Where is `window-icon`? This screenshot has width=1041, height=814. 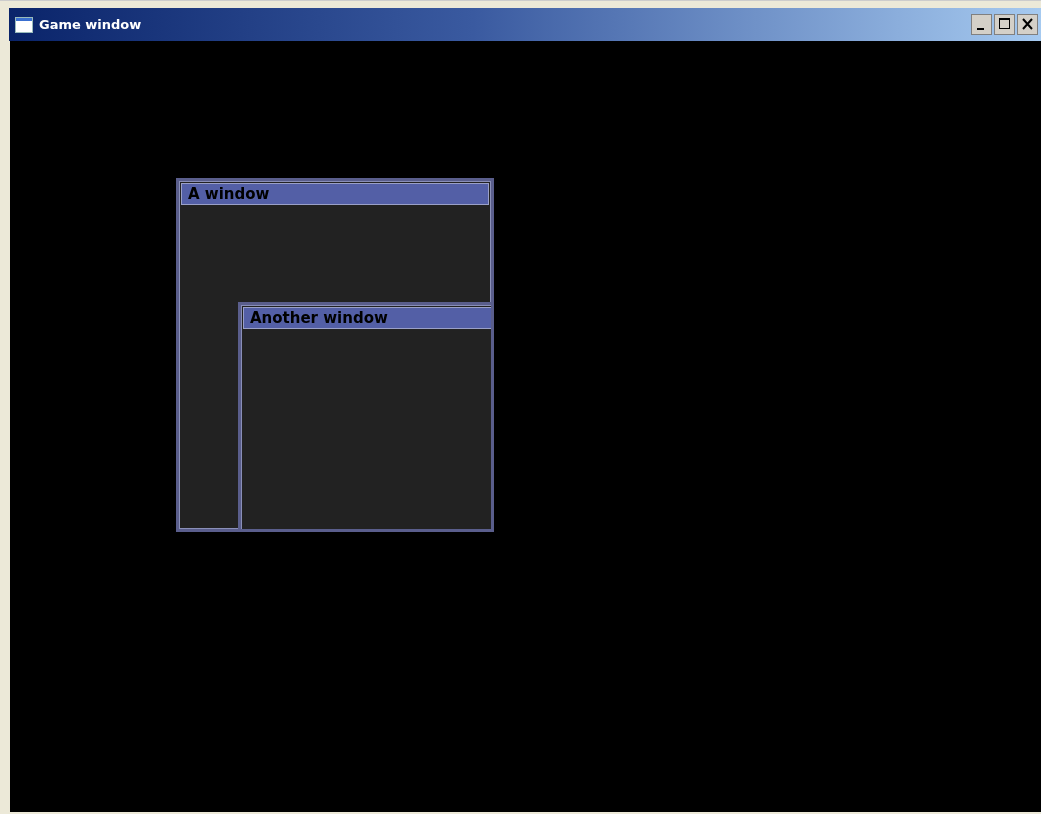 window-icon is located at coordinates (24, 24).